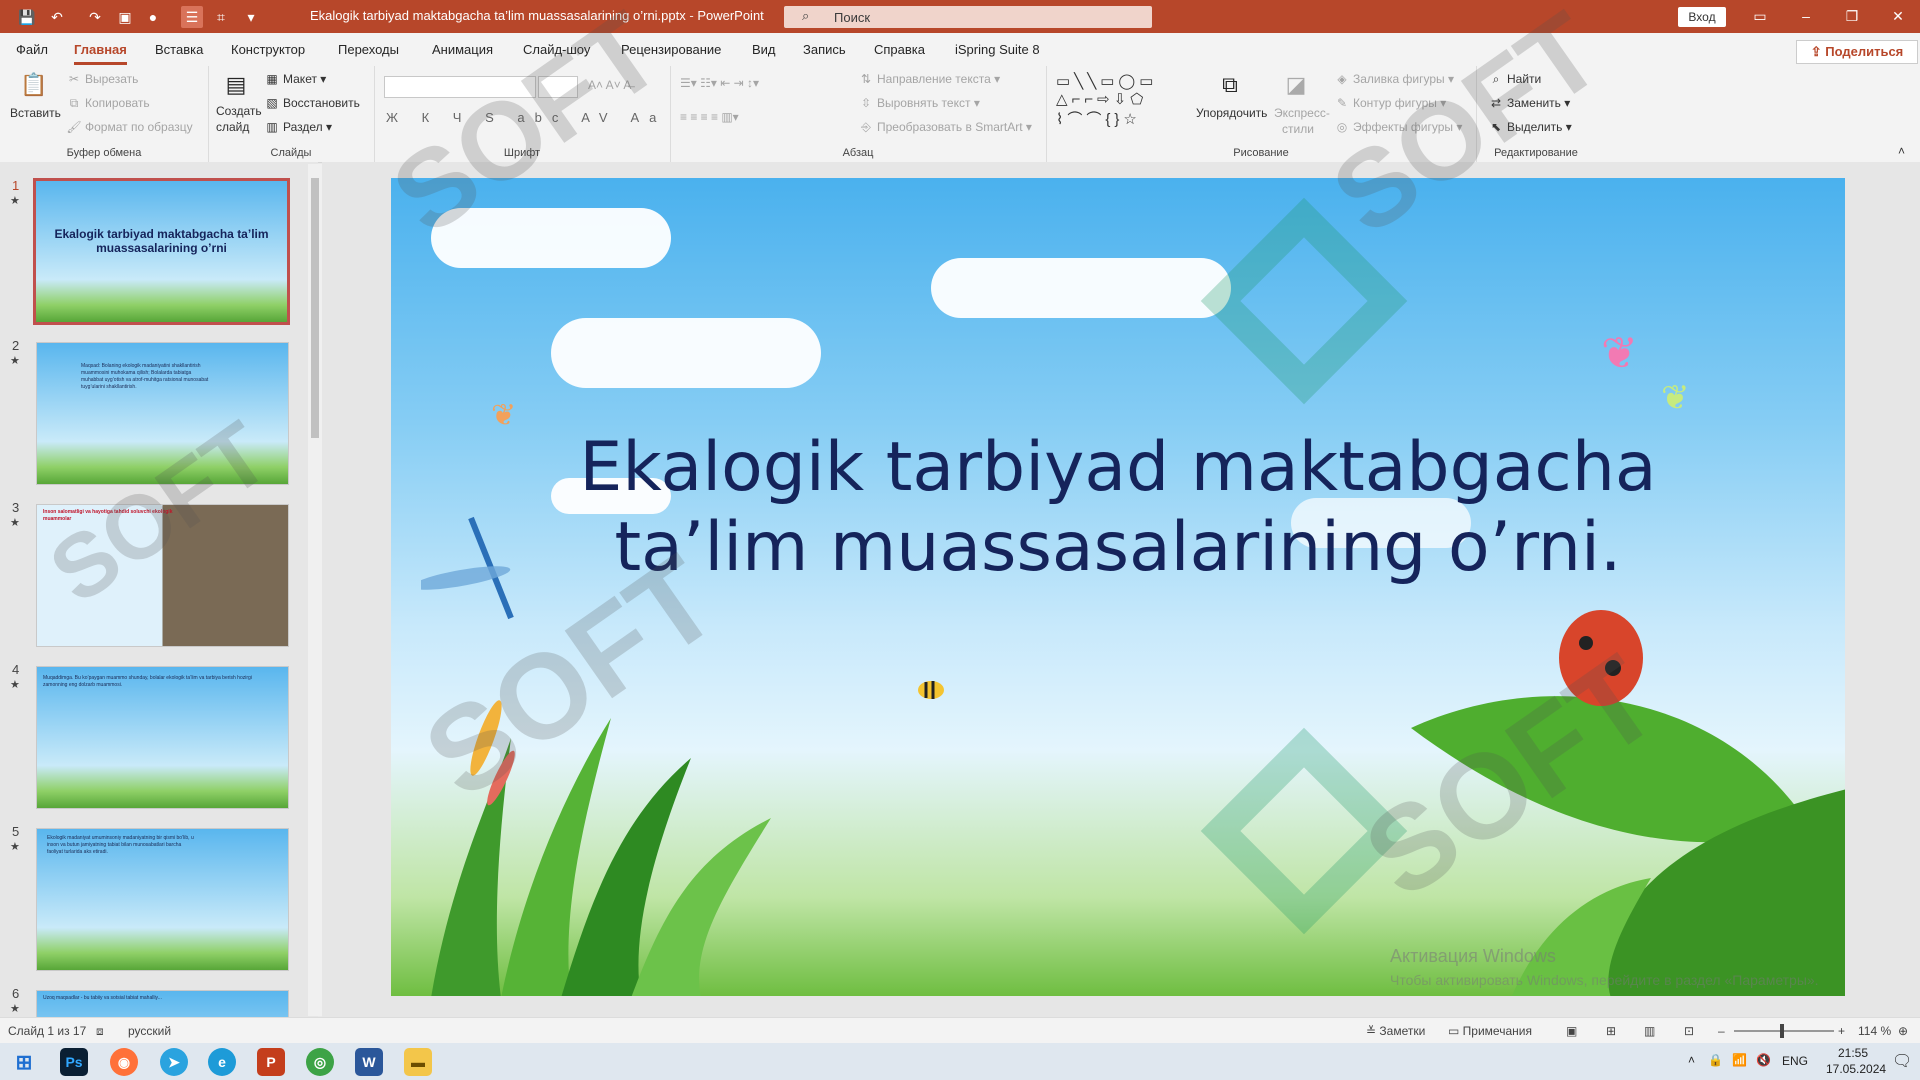 Image resolution: width=1920 pixels, height=1080 pixels. I want to click on quick-styles-button: Экспресс-, so click(1302, 113).